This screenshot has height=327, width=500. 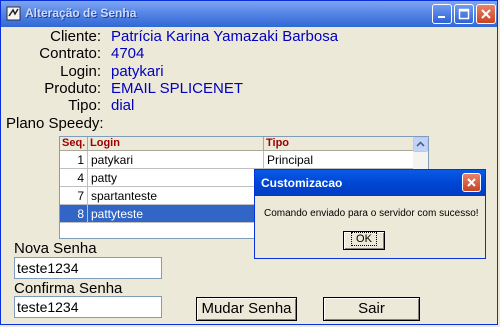 I want to click on column-header-login: Login, so click(x=176, y=144).